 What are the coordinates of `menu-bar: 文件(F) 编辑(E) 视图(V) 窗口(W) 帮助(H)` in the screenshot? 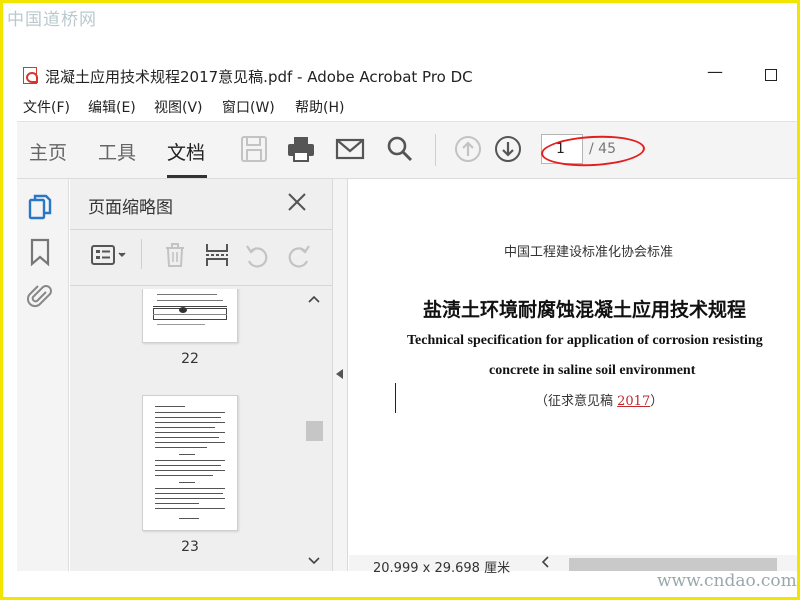 It's located at (407, 107).